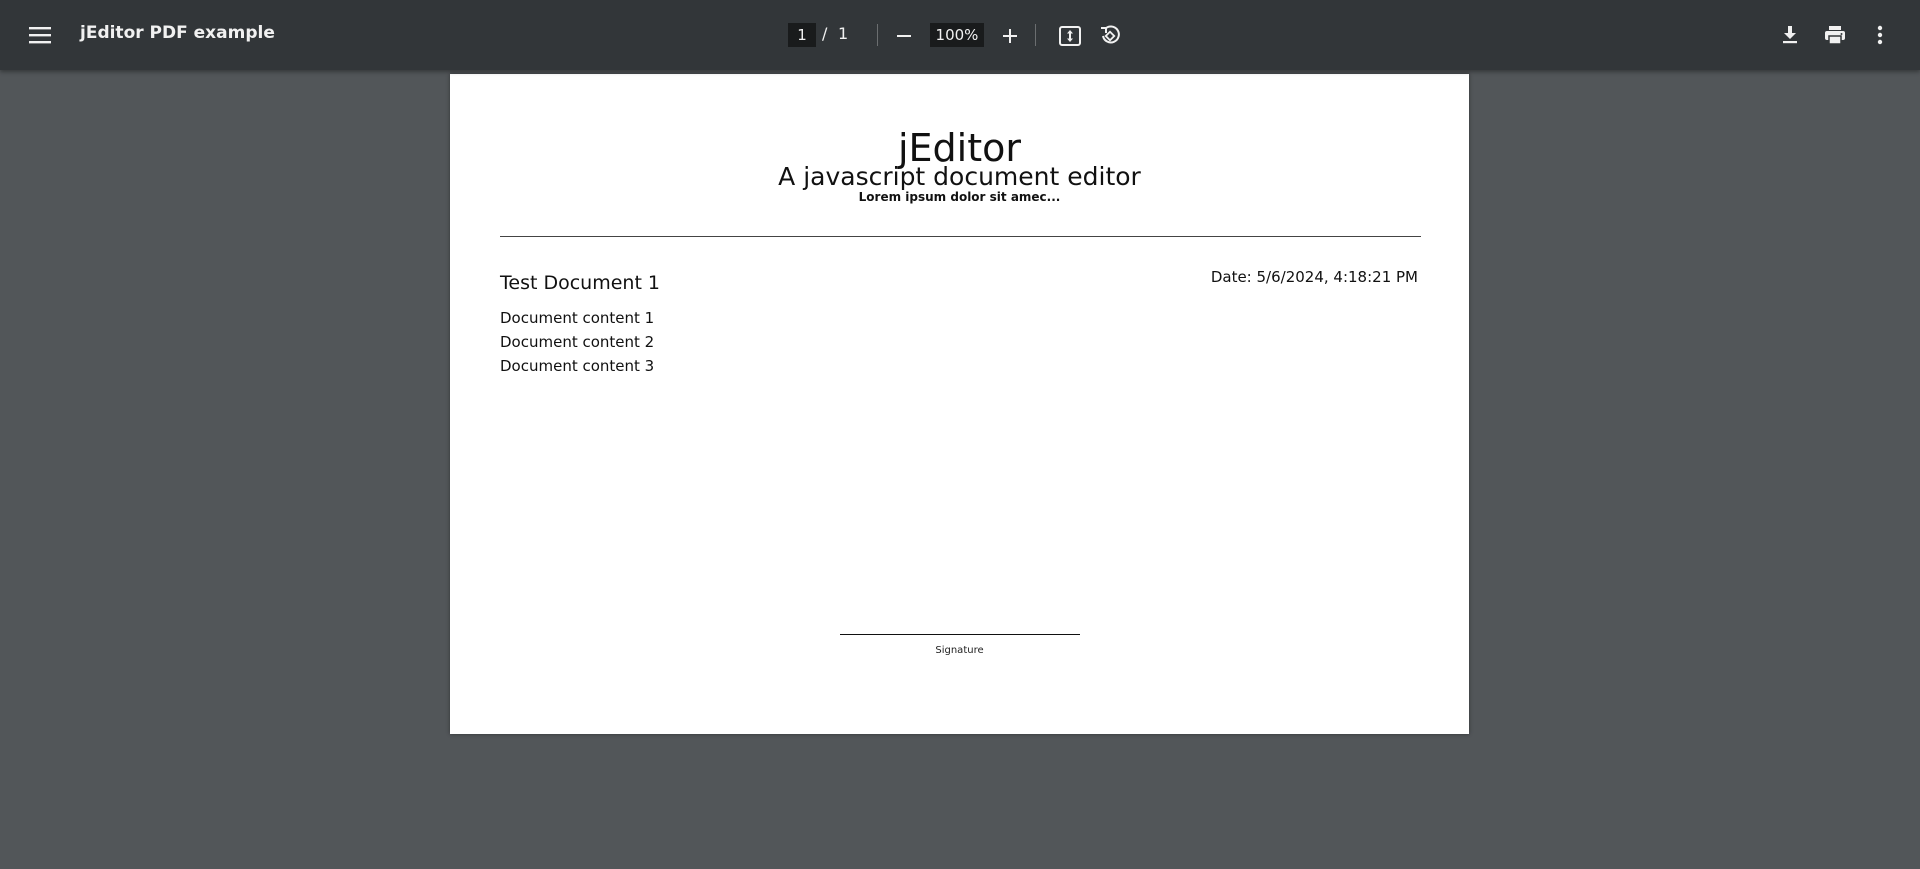 The height and width of the screenshot is (869, 1920). I want to click on fit-to-page-button, so click(1070, 36).